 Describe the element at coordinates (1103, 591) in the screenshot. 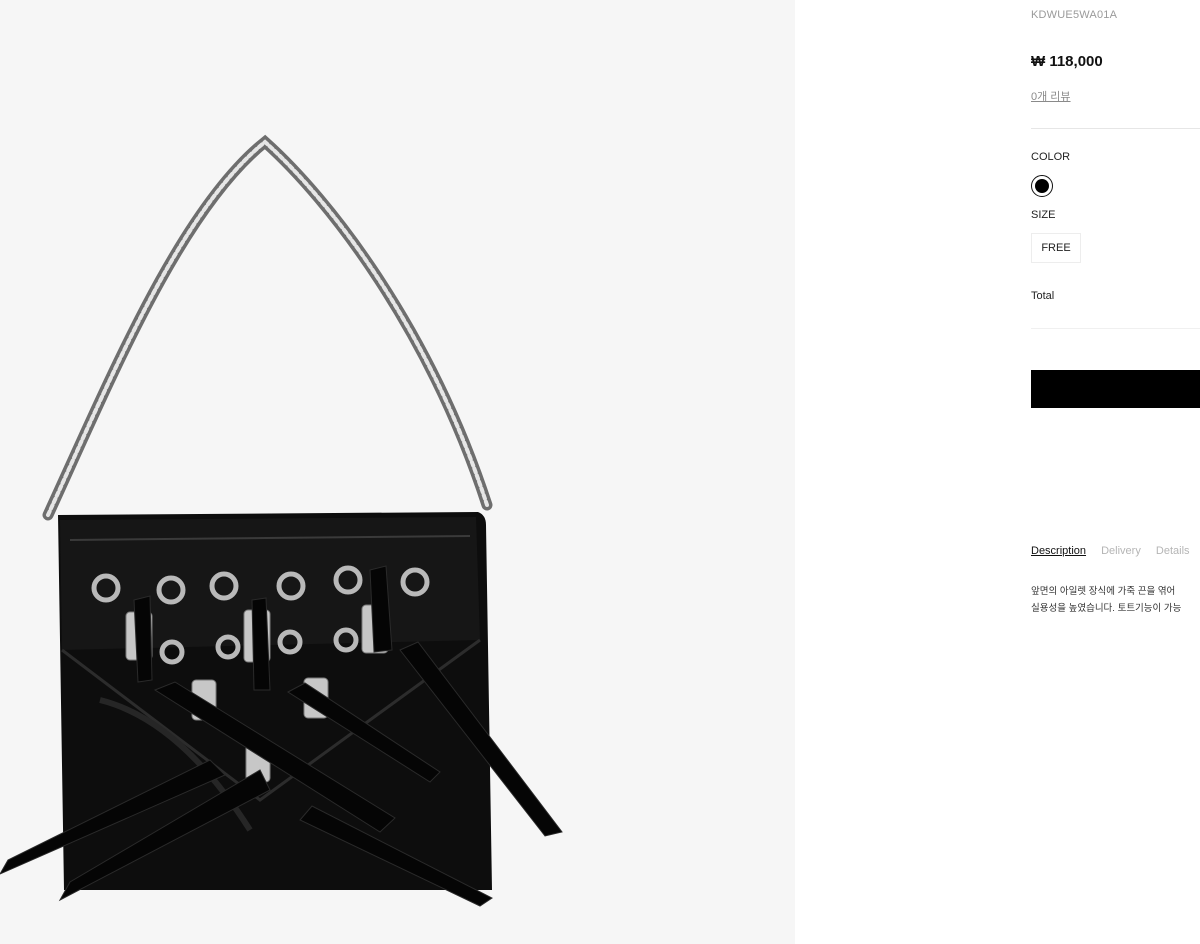

I see `description-line: 앞면의 아일렛 장식에 가죽 끈을 엮어` at that location.